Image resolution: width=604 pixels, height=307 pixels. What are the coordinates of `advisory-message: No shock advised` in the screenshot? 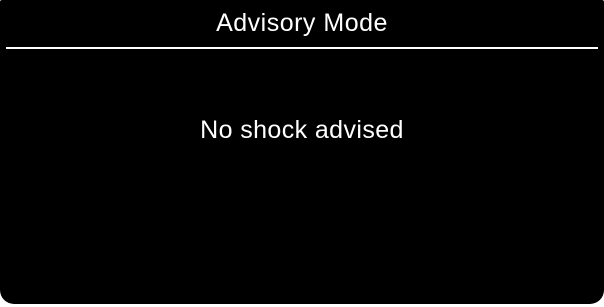 It's located at (302, 129).